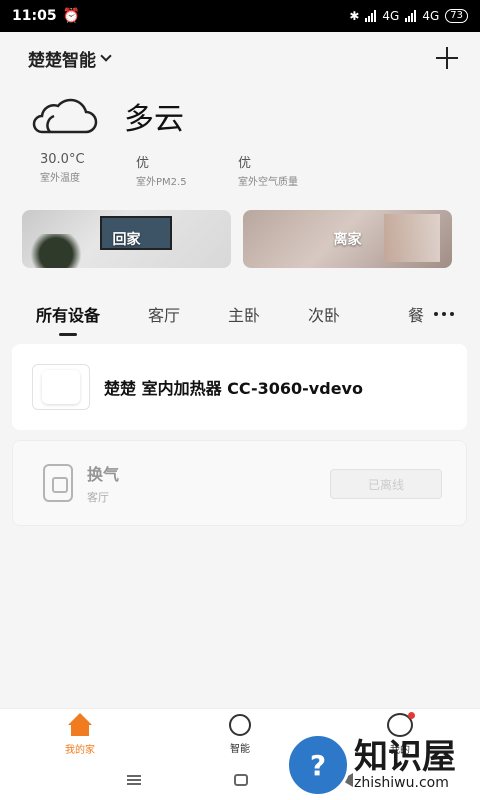 The width and height of the screenshot is (480, 800). Describe the element at coordinates (240, 725) in the screenshot. I see `sun-icon` at that location.